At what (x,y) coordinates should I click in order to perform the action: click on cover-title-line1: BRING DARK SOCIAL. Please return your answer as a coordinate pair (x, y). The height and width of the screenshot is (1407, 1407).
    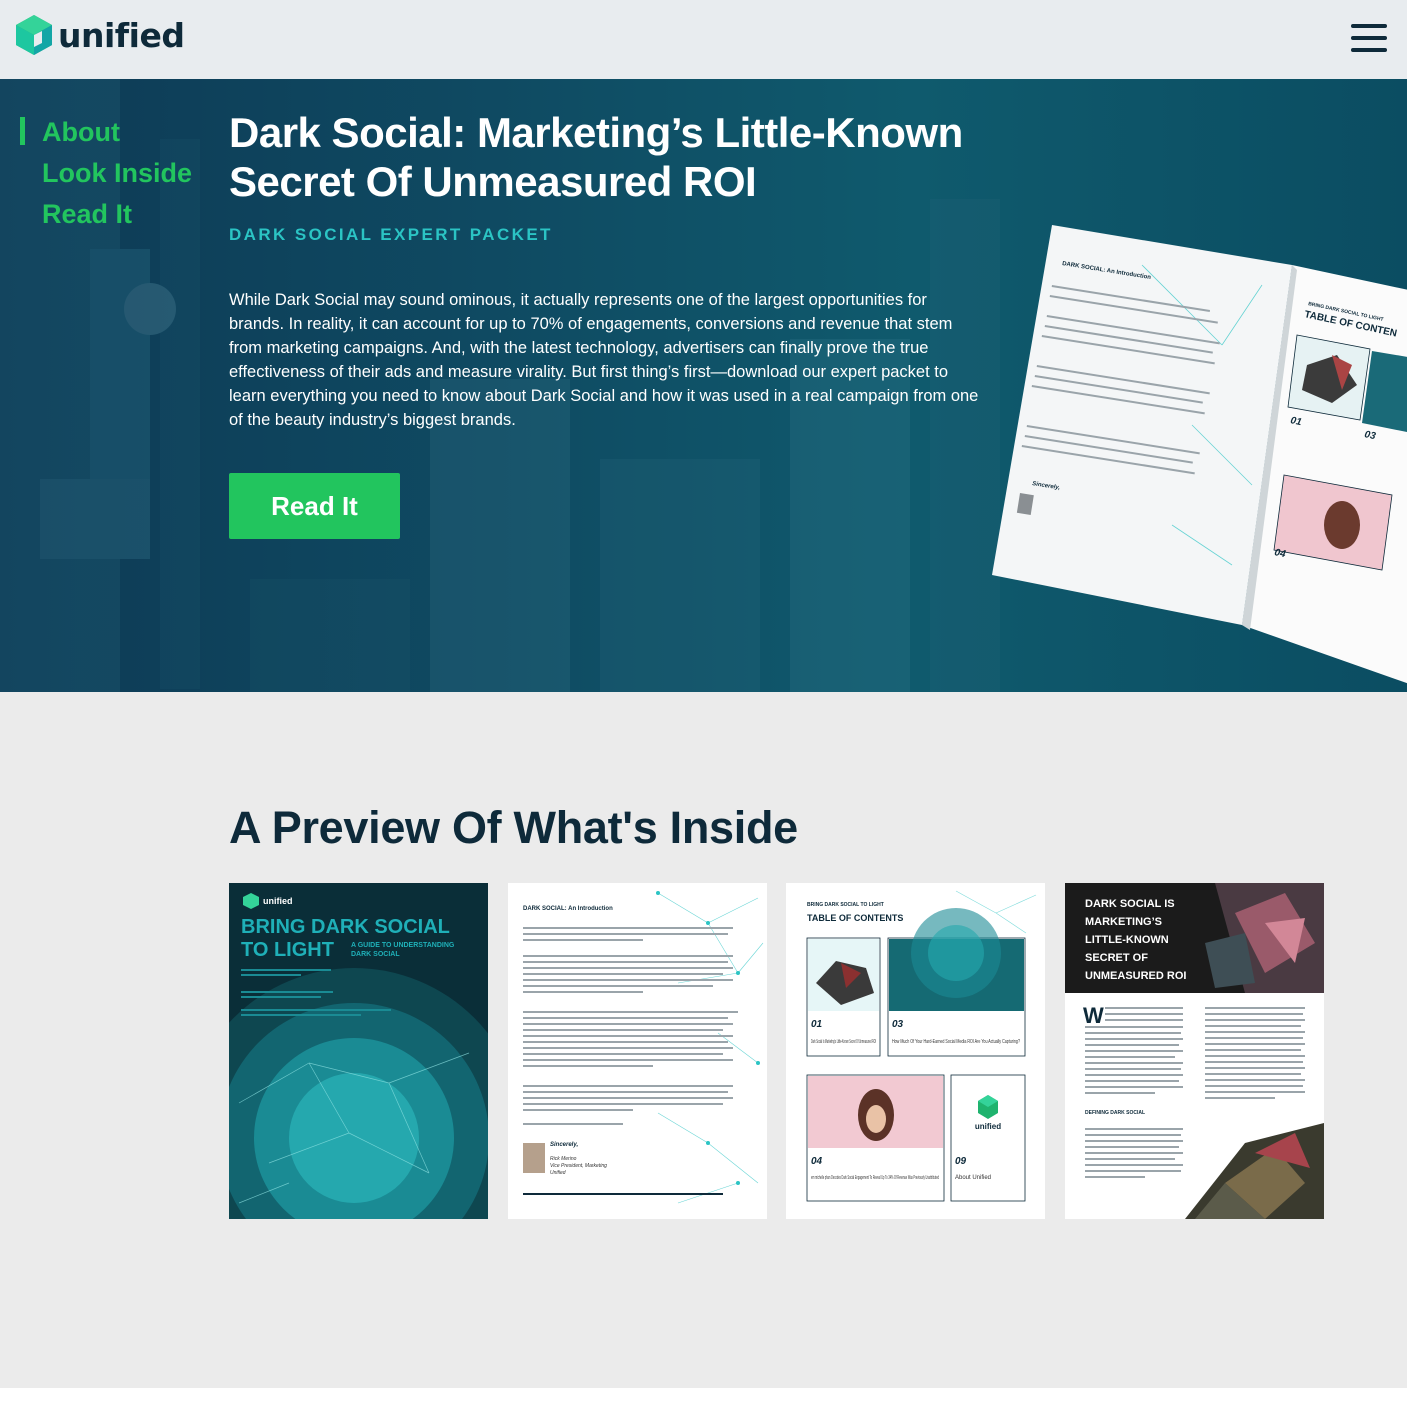
    Looking at the image, I should click on (345, 927).